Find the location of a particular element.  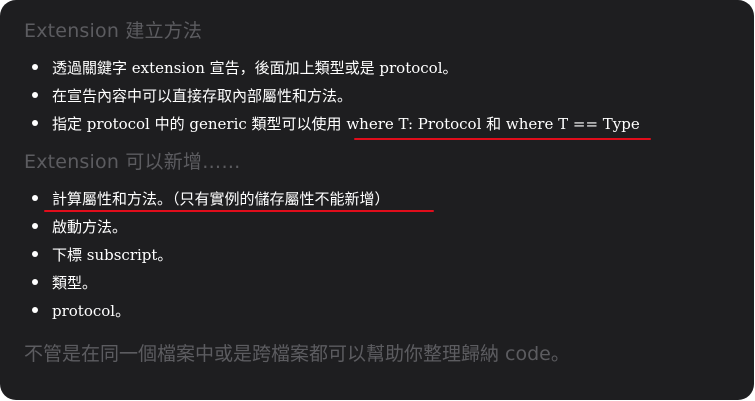

list-item: 啟動方法。 is located at coordinates (210, 230).